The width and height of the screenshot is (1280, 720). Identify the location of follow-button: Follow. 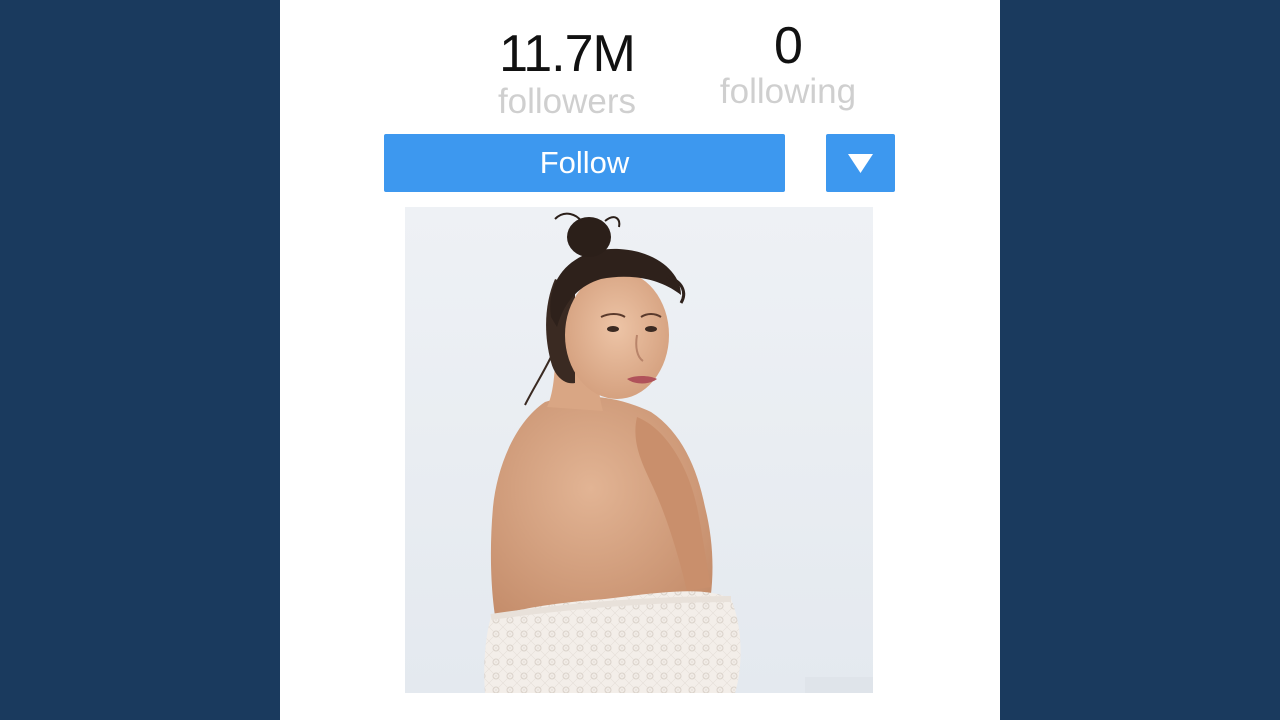
(584, 163).